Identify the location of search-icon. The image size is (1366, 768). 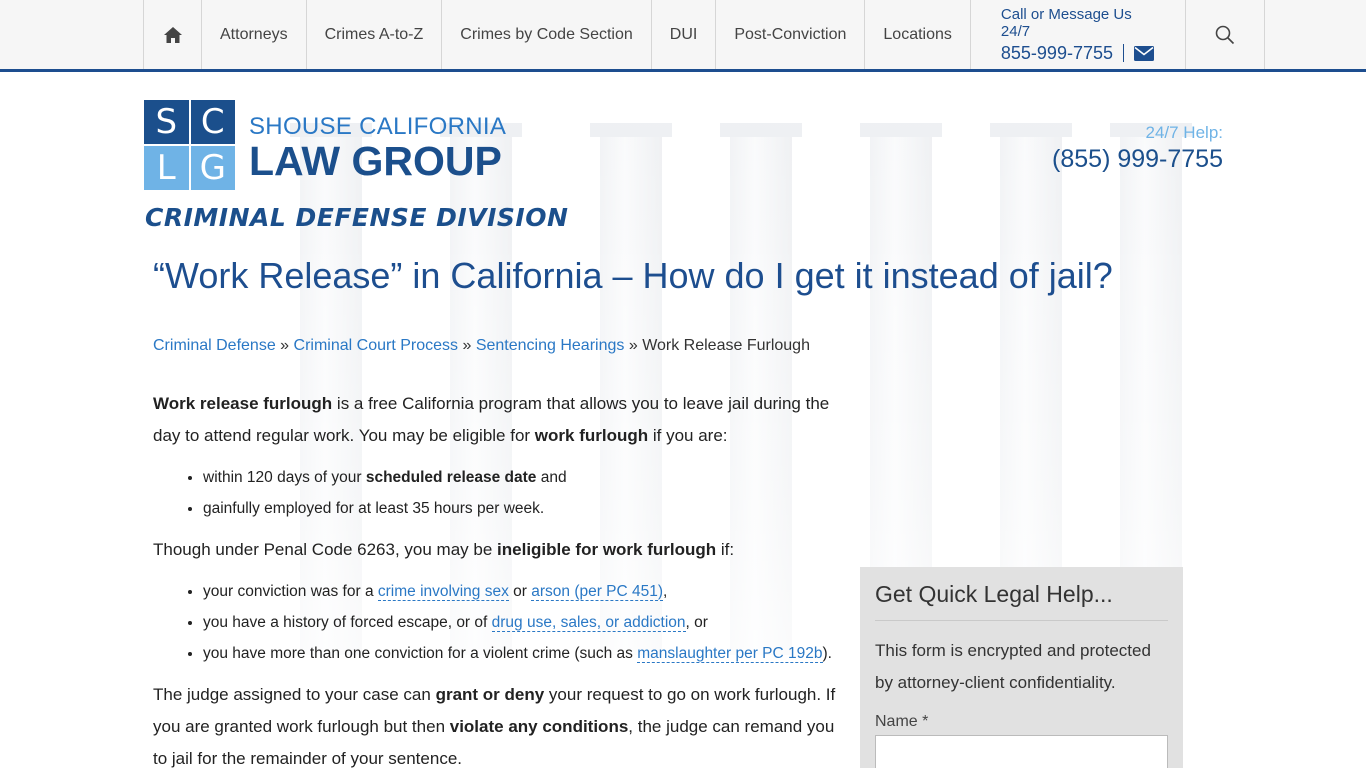
(1224, 34).